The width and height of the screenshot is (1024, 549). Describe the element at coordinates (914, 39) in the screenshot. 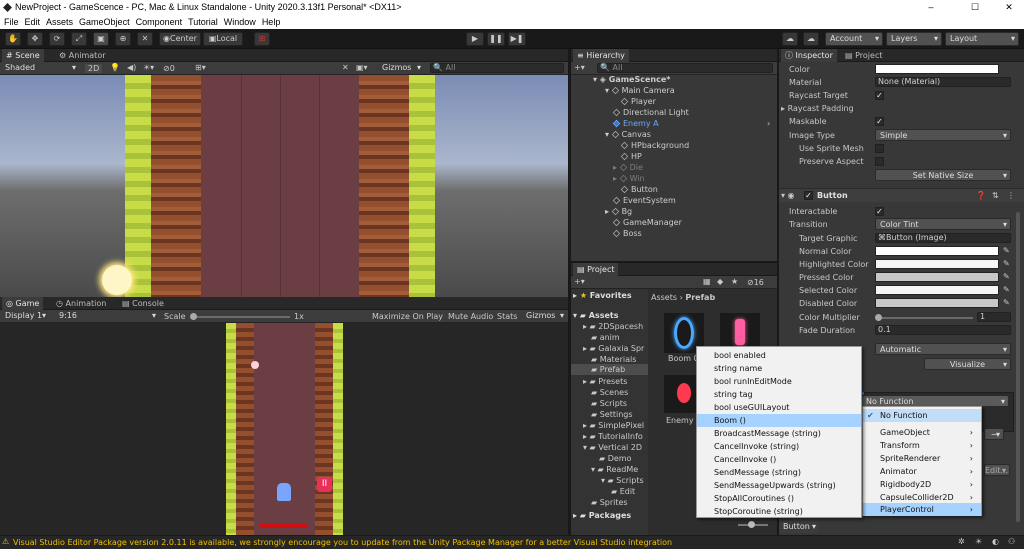

I see `layers-dropdown: Layers` at that location.